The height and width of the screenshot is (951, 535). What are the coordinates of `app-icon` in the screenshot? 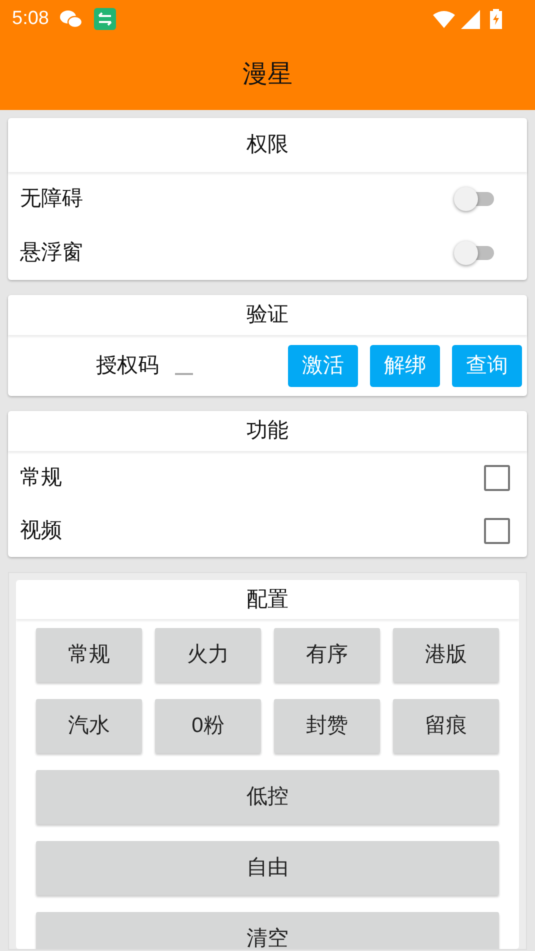 It's located at (105, 19).